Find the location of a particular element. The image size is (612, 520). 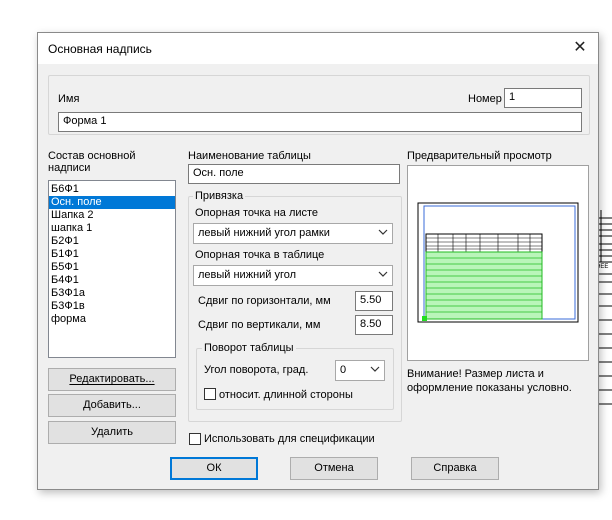

list-item: Б1Ф1 is located at coordinates (112, 254).